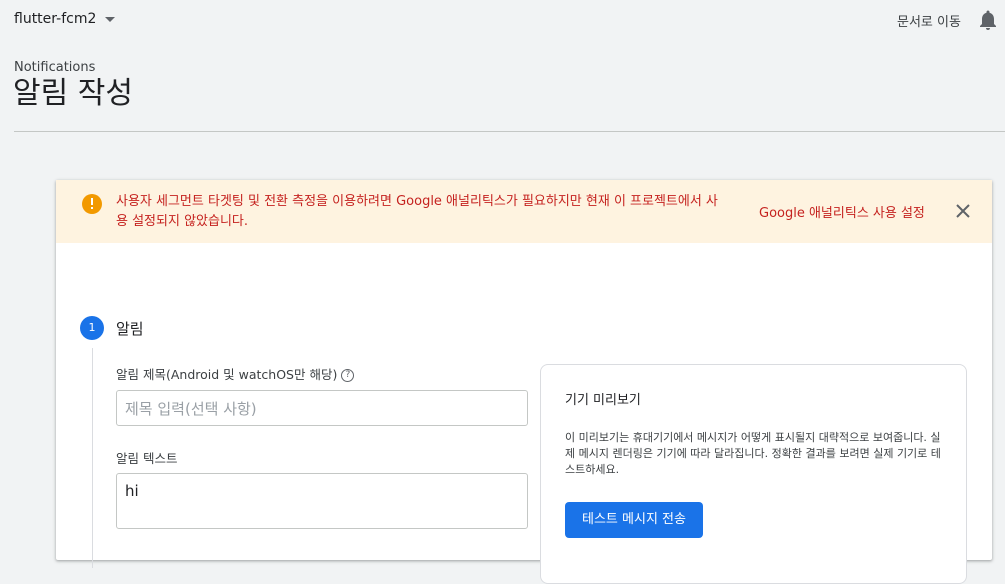 This screenshot has height=584, width=1005. What do you see at coordinates (929, 20) in the screenshot?
I see `docs-link: 문서로 이동` at bounding box center [929, 20].